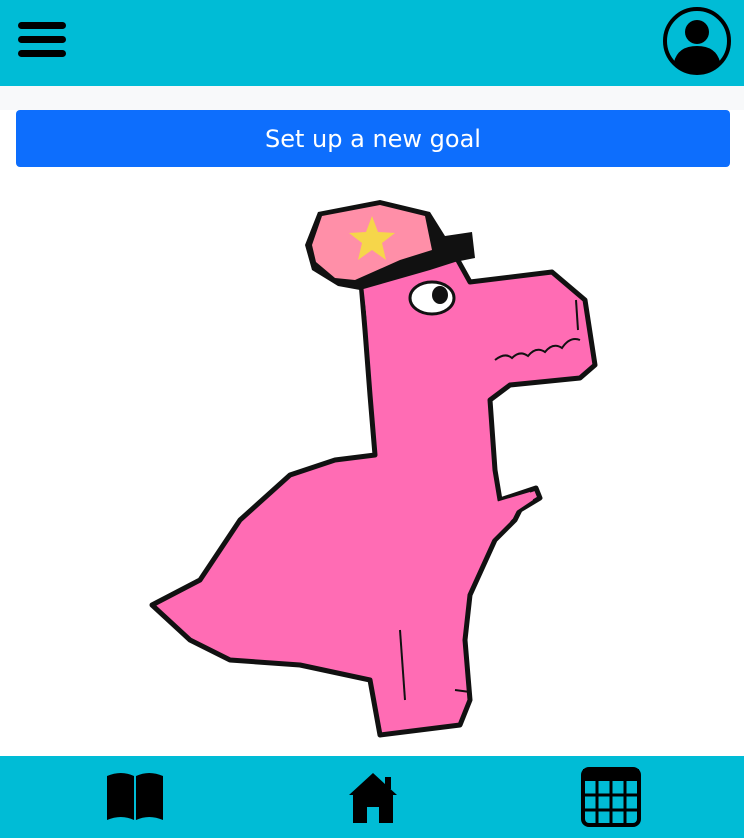 This screenshot has width=744, height=838. I want to click on user-profile-icon, so click(697, 41).